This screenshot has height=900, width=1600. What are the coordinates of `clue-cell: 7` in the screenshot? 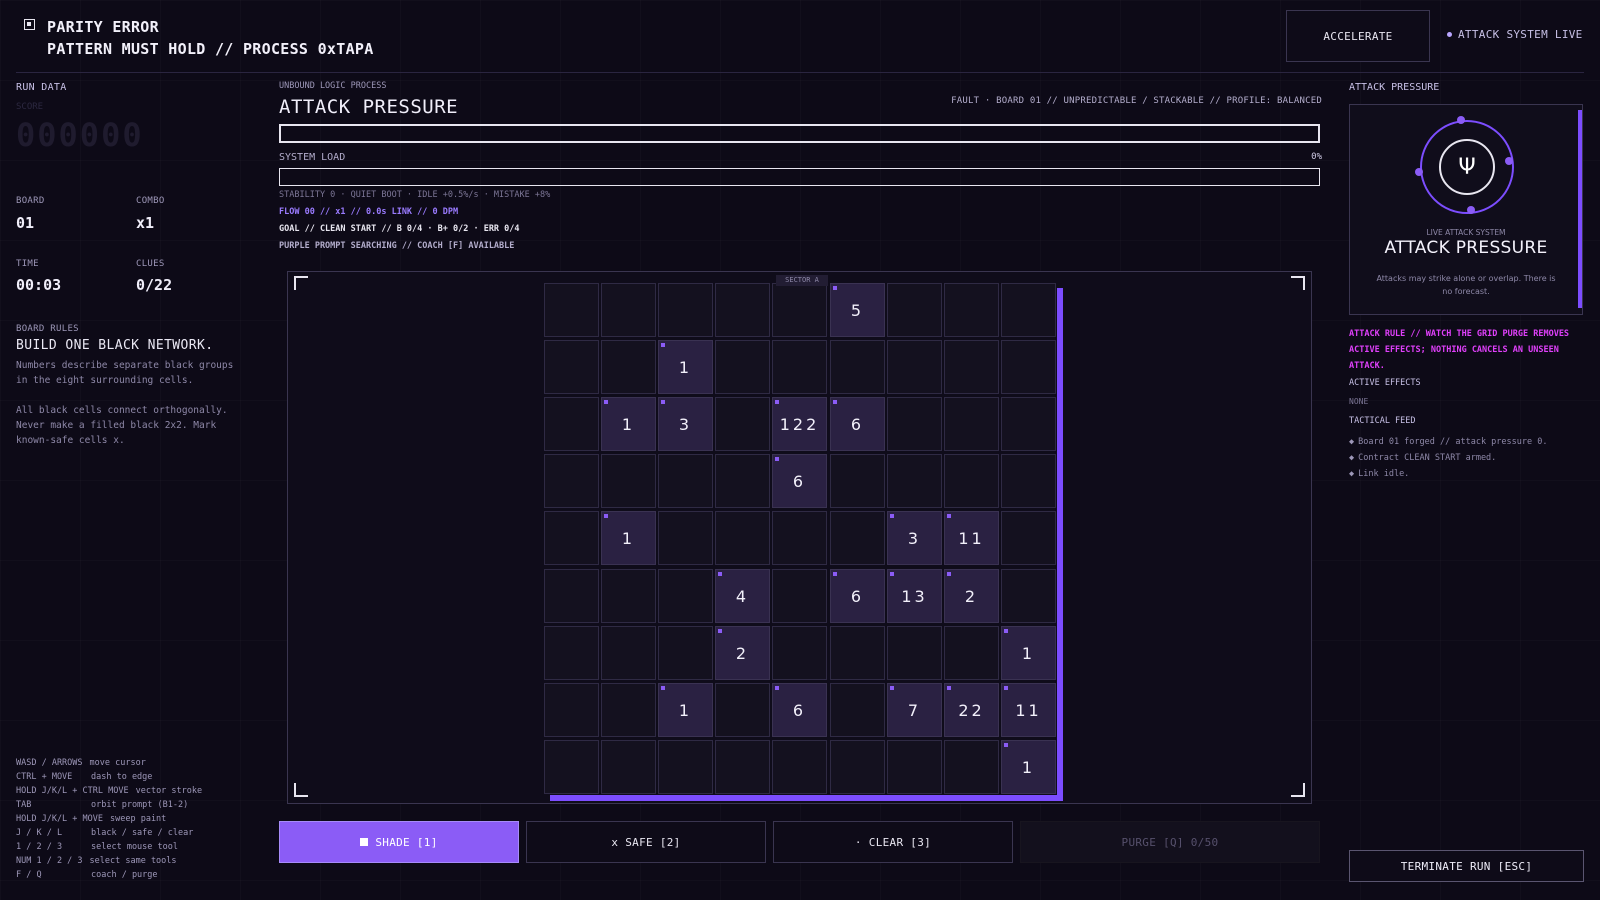 It's located at (914, 710).